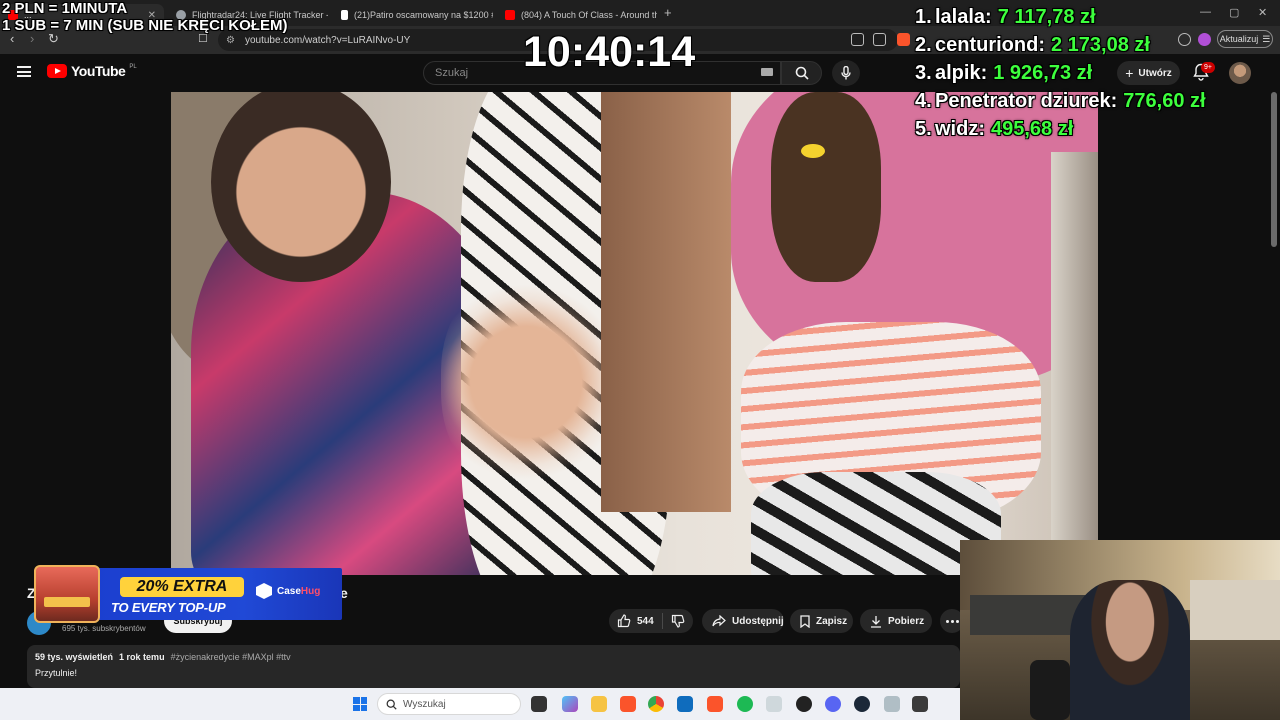 The width and height of the screenshot is (1280, 720). What do you see at coordinates (923, 129) in the screenshot?
I see `leaderboard-rank: 5.` at bounding box center [923, 129].